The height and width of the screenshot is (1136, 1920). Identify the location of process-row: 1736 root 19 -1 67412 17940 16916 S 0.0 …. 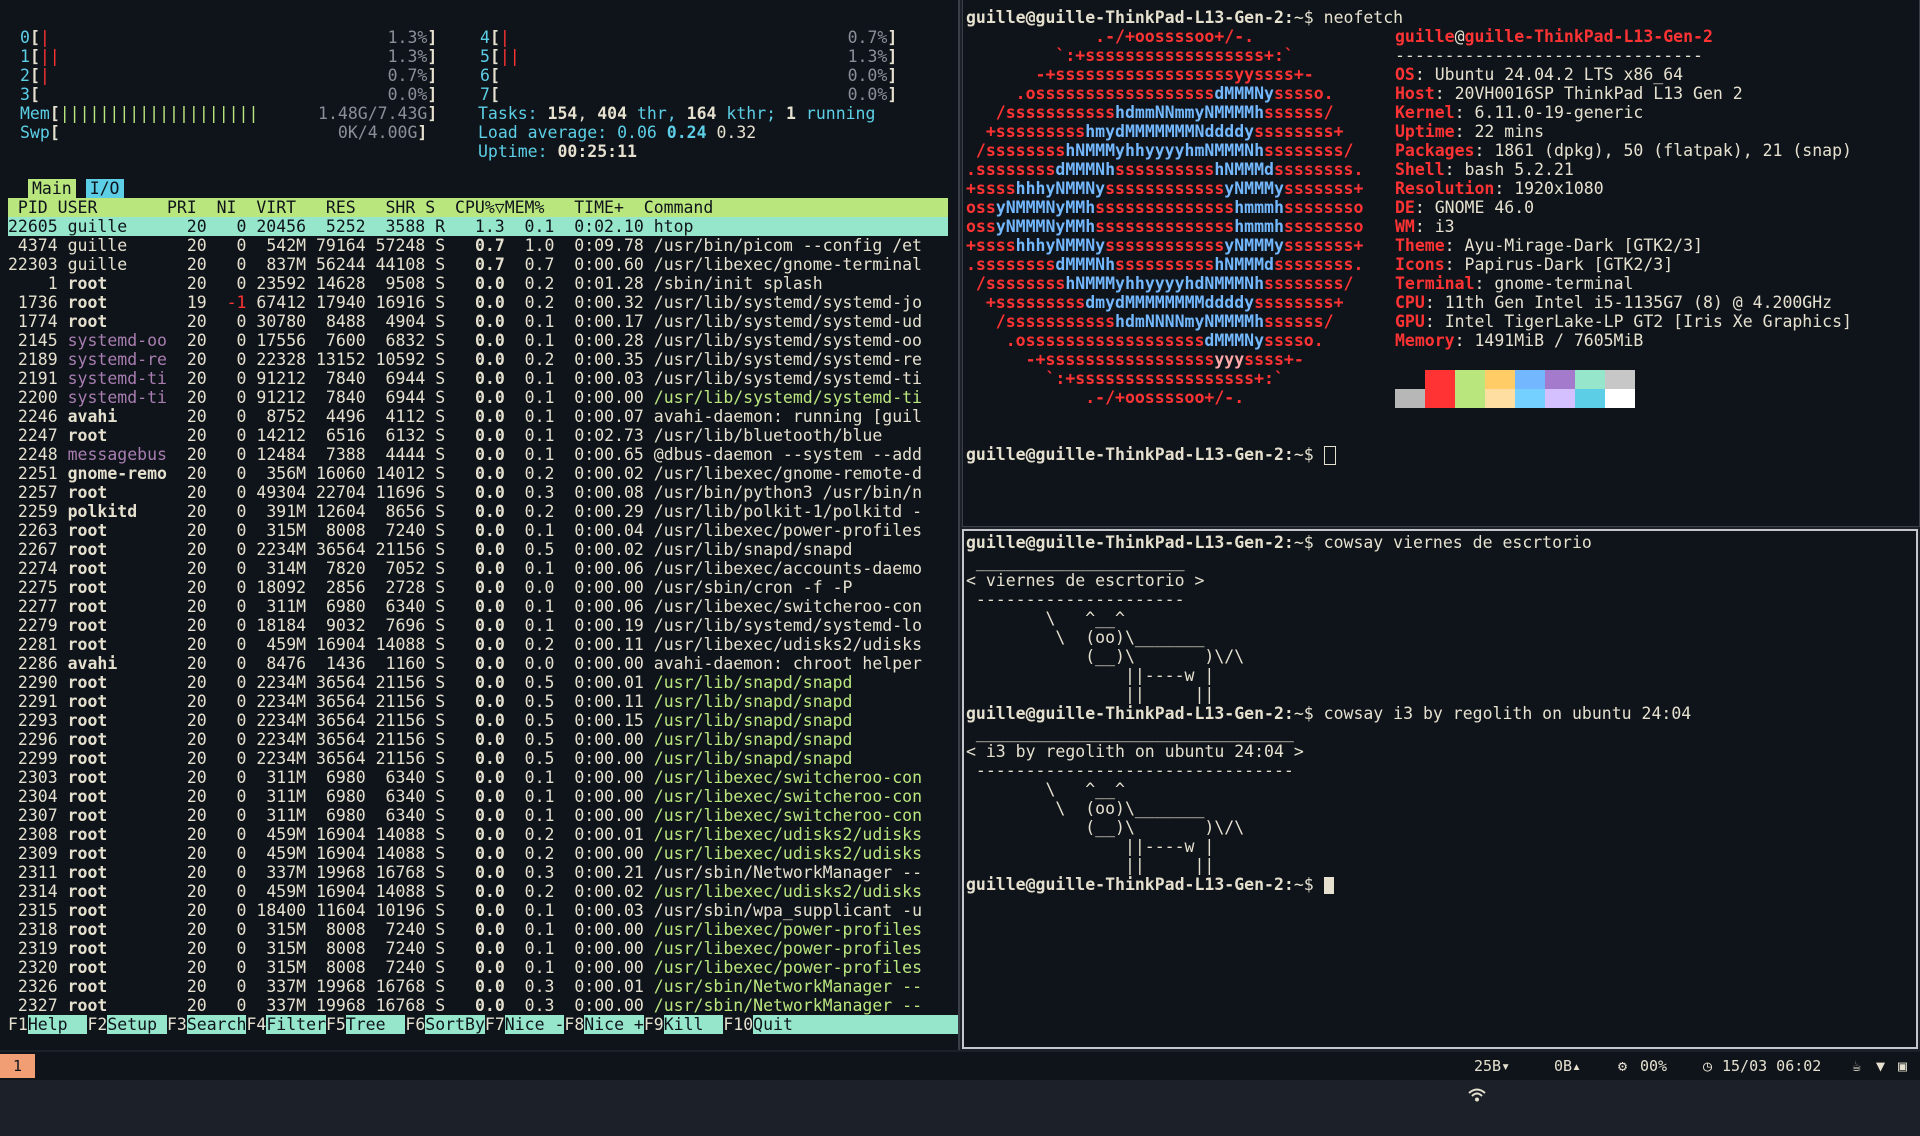
(465, 302).